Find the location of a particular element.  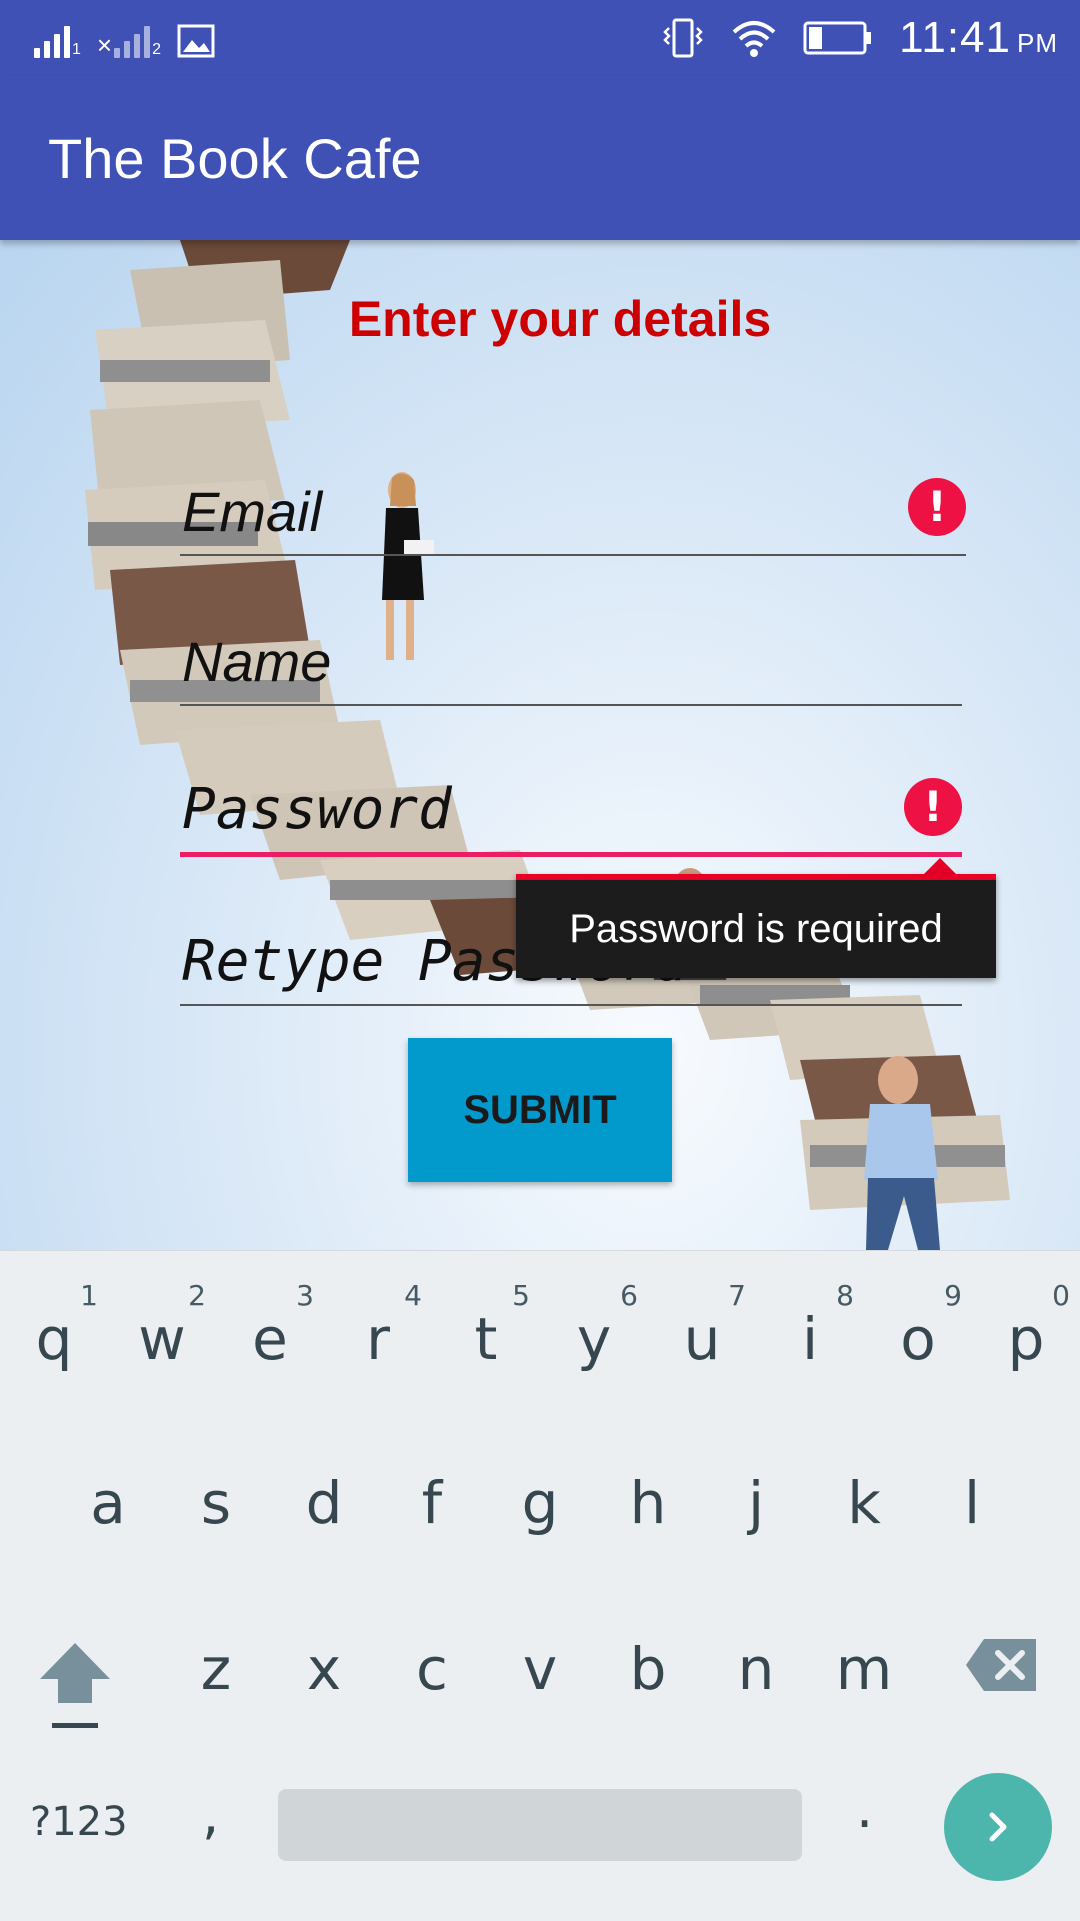

key-i: 8i is located at coordinates (810, 1330).